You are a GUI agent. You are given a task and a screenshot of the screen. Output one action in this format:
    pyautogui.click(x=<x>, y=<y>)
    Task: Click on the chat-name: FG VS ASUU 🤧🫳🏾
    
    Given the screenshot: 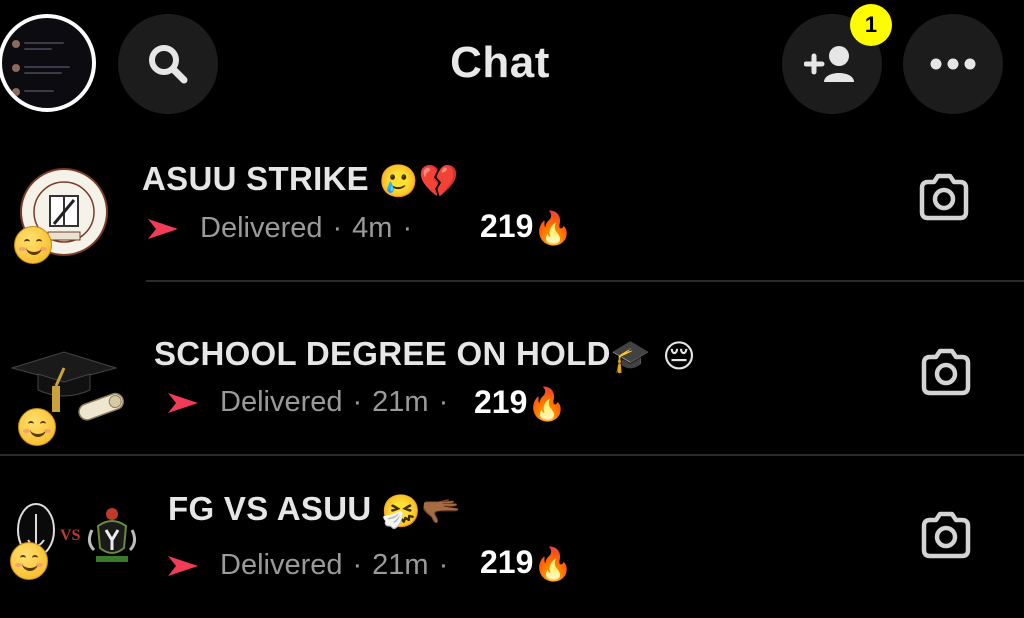 What is the action you would take?
    pyautogui.click(x=315, y=510)
    